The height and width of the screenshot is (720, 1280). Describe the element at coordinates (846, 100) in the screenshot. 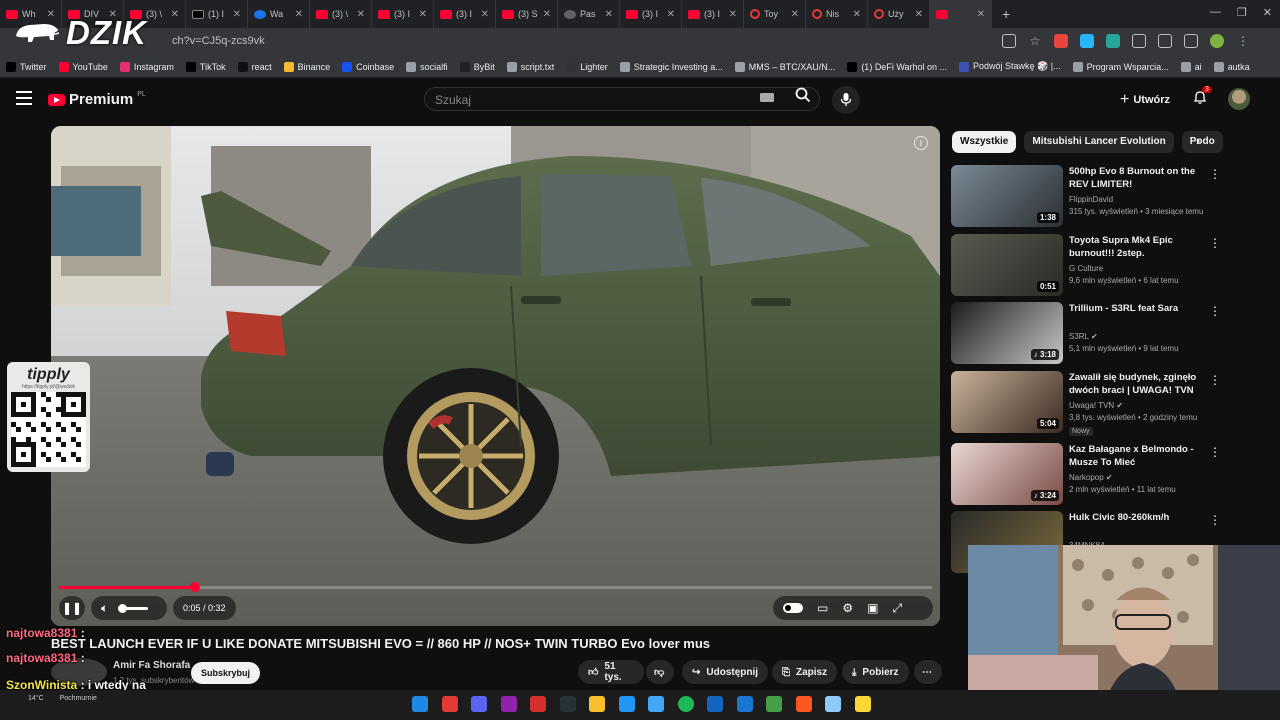

I see `voice-search-button` at that location.